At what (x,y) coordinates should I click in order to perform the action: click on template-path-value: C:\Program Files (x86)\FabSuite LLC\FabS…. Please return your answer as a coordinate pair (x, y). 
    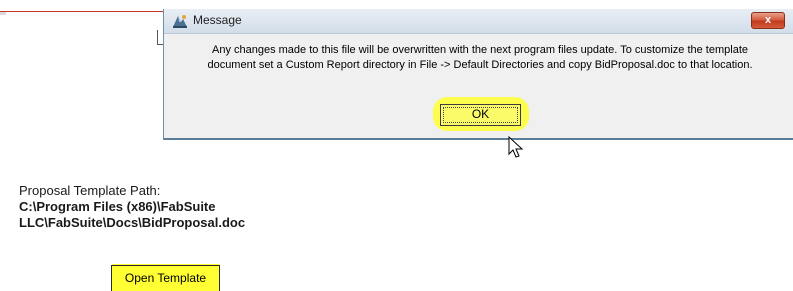
    Looking at the image, I should click on (169, 215).